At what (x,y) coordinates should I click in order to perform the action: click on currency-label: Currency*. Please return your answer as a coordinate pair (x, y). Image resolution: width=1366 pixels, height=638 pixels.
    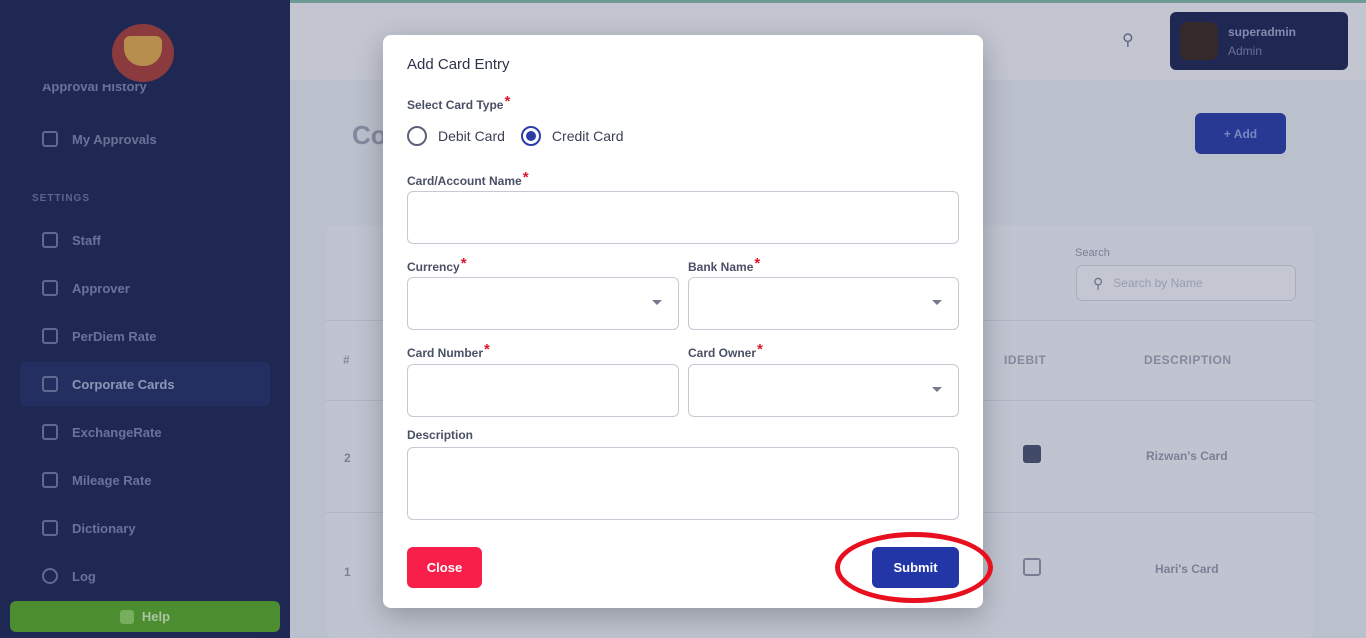
    Looking at the image, I should click on (437, 265).